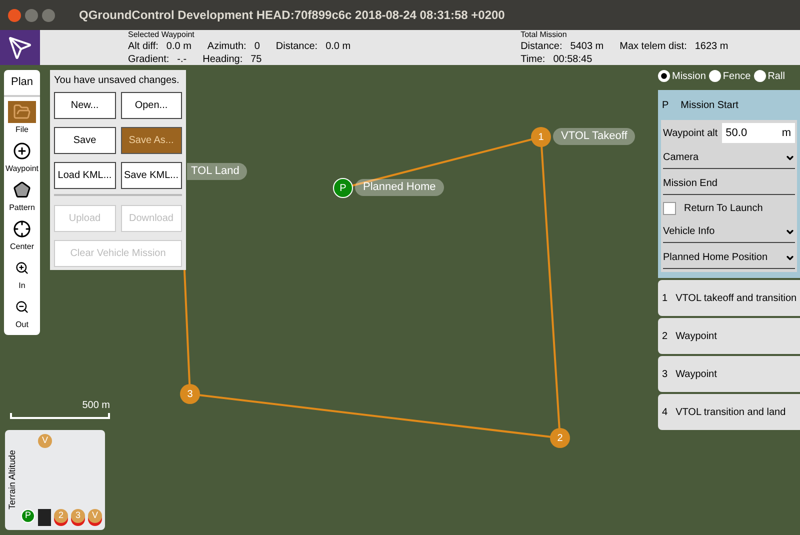 This screenshot has width=800, height=535. I want to click on stat-label: Time:, so click(533, 59).